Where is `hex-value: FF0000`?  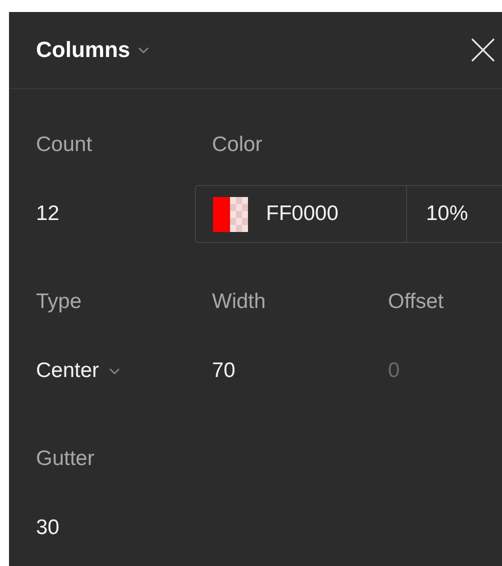 hex-value: FF0000 is located at coordinates (302, 214).